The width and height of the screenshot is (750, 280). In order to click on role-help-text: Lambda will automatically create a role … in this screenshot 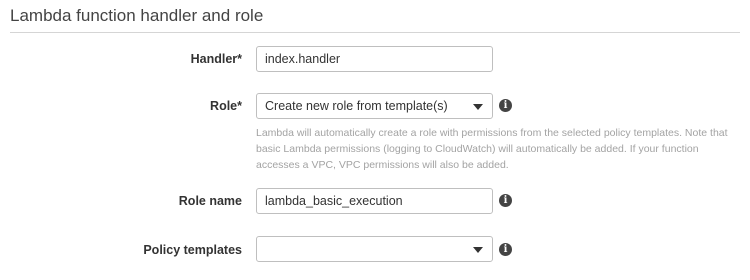, I will do `click(492, 149)`.